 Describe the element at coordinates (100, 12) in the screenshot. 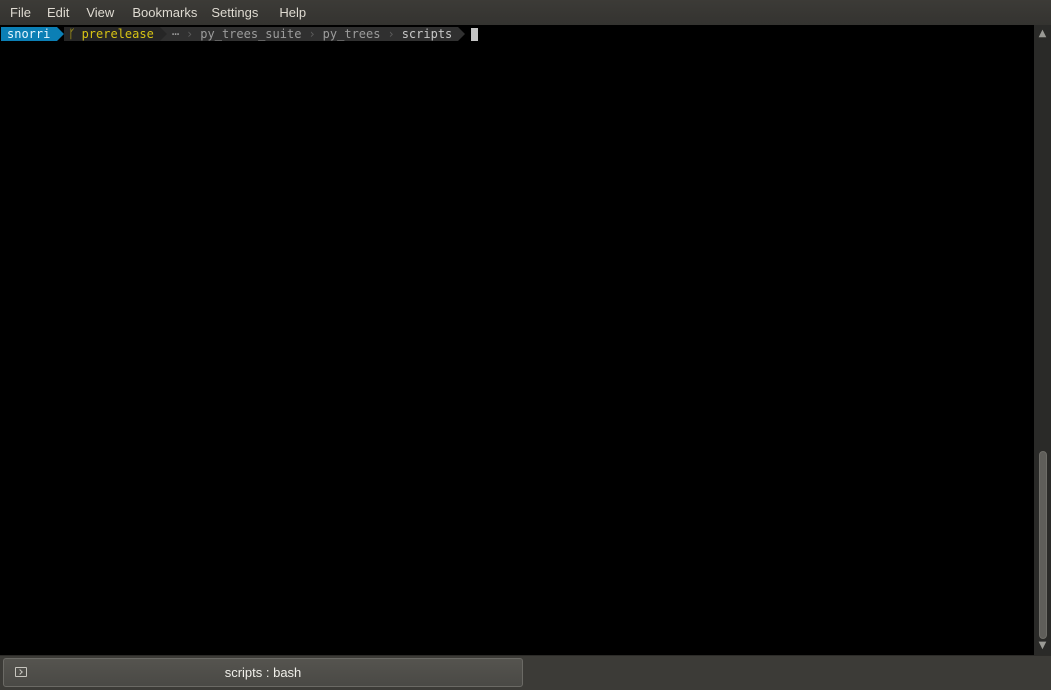

I see `menu-view: View` at that location.